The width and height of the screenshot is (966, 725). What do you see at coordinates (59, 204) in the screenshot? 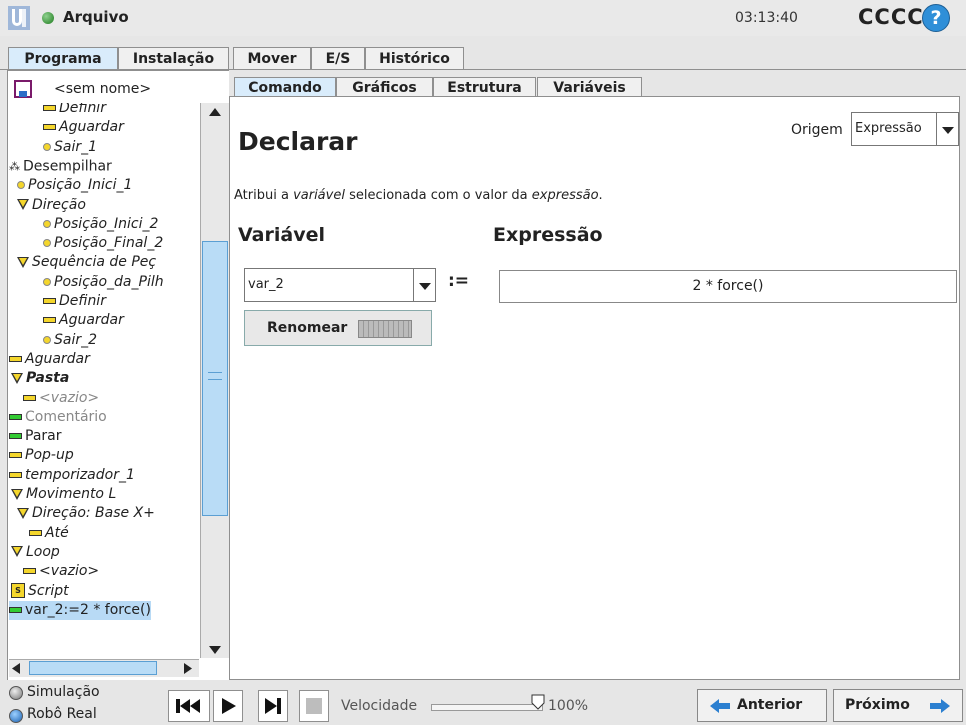
I see `tree-item-label: Direção` at bounding box center [59, 204].